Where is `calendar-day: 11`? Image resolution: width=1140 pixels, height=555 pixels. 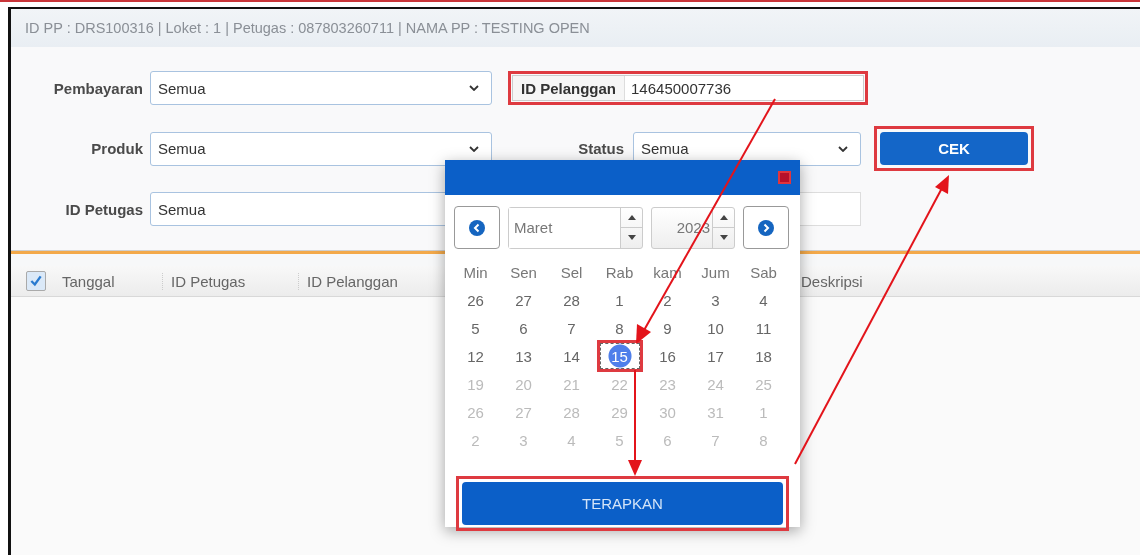
calendar-day: 11 is located at coordinates (763, 328).